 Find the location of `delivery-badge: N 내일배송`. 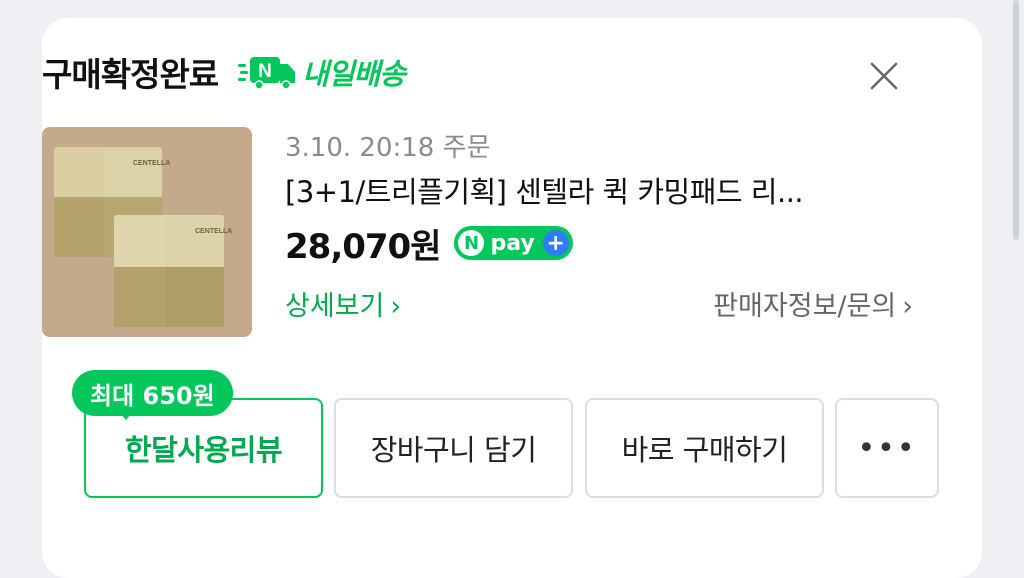

delivery-badge: N 내일배송 is located at coordinates (322, 72).